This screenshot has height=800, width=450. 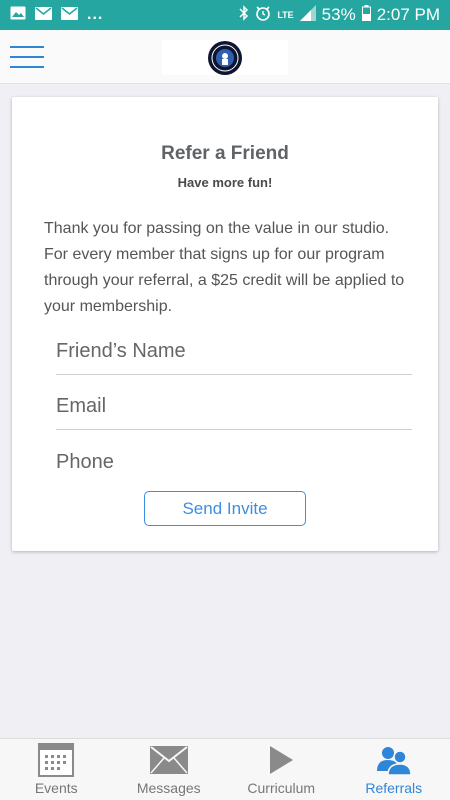 What do you see at coordinates (408, 14) in the screenshot?
I see `clock: 2:07 PM` at bounding box center [408, 14].